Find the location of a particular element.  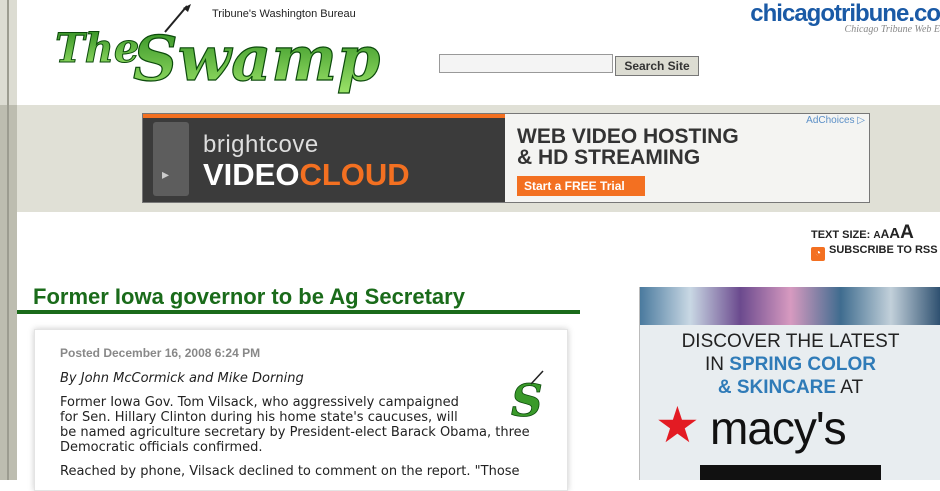

title-divider is located at coordinates (298, 312).